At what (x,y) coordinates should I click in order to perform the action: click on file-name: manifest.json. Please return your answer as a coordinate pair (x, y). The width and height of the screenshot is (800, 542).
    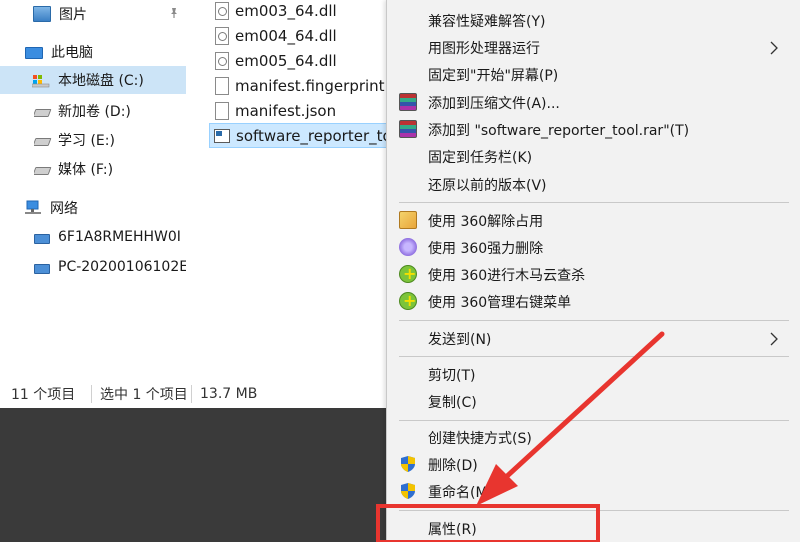
    Looking at the image, I should click on (286, 110).